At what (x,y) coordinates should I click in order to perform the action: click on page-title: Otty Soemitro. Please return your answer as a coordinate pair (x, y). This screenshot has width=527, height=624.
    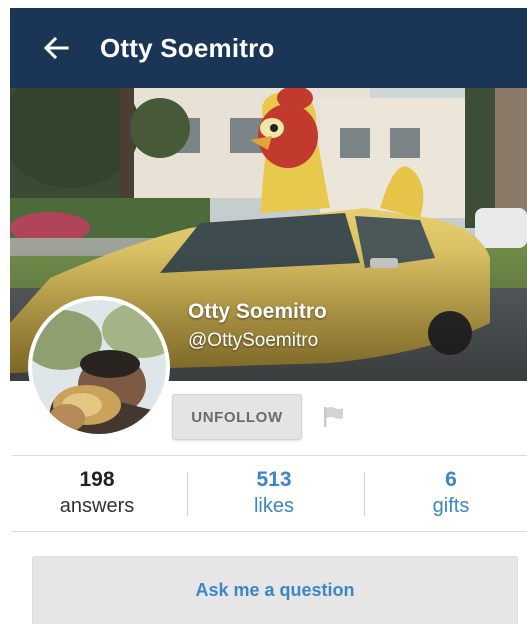
    Looking at the image, I should click on (187, 47).